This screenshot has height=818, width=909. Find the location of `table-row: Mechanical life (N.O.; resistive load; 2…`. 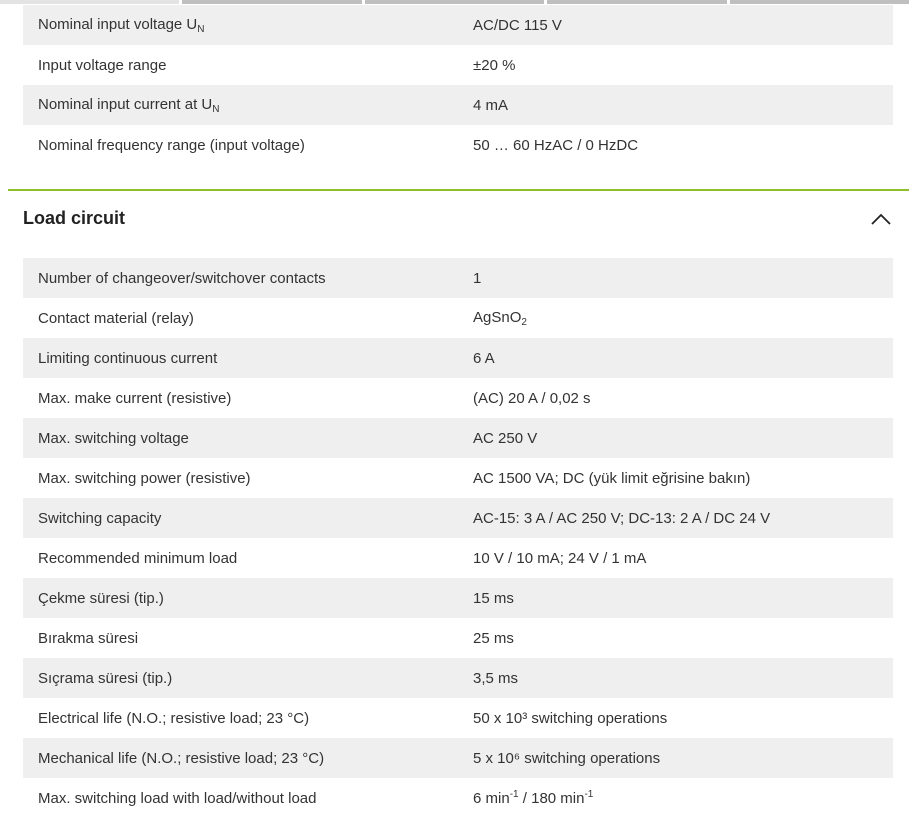

table-row: Mechanical life (N.O.; resistive load; 2… is located at coordinates (458, 758).